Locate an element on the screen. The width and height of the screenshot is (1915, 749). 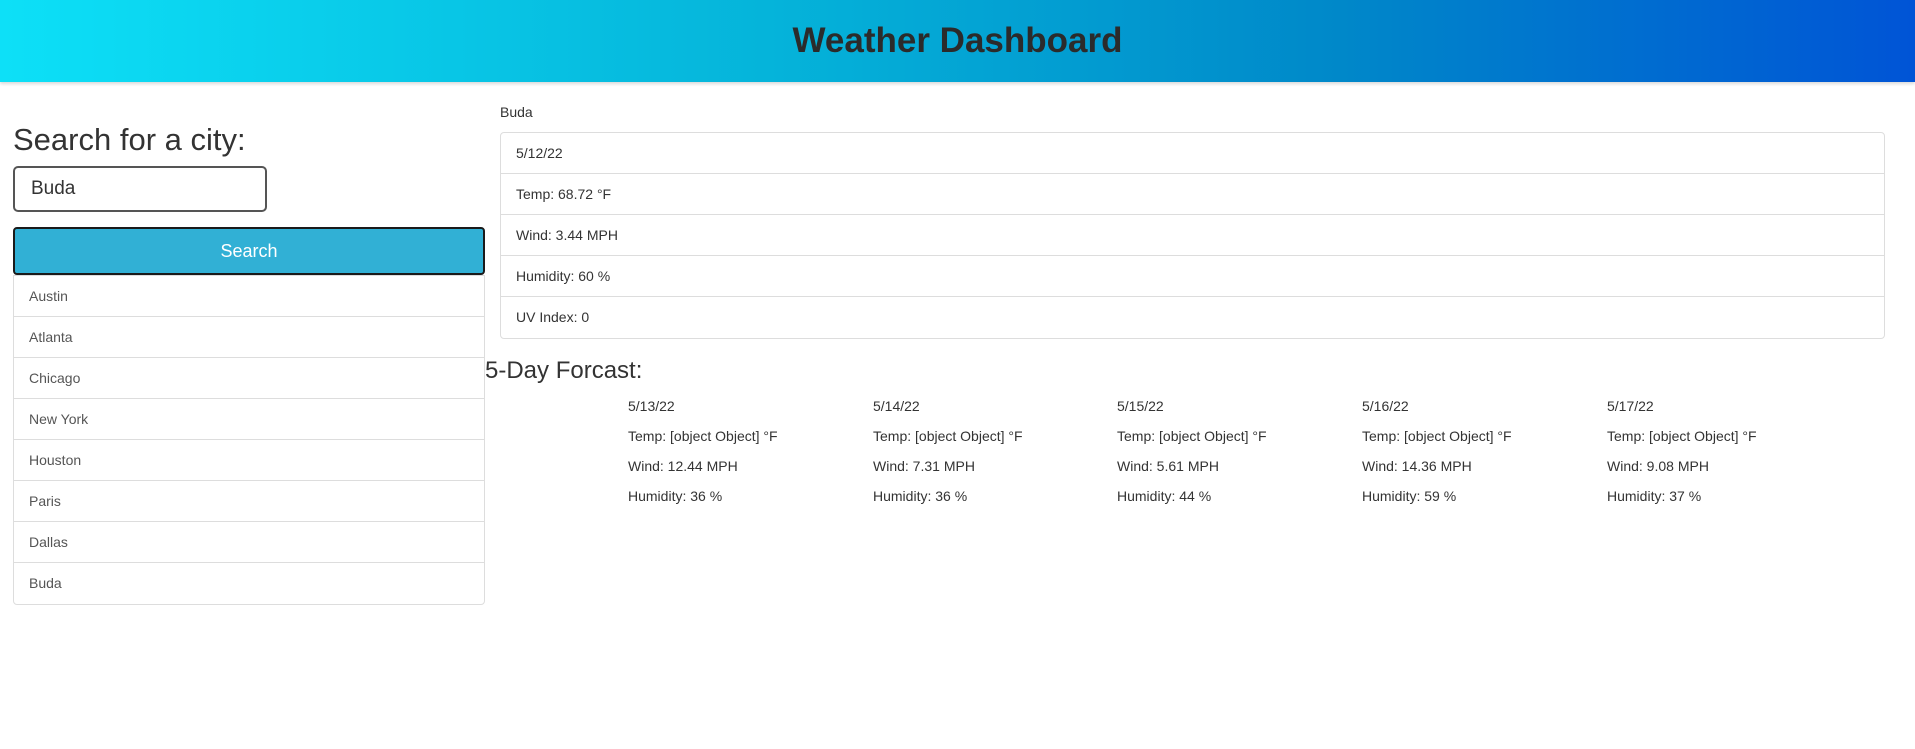
history-item-new-york: New York is located at coordinates (249, 419).